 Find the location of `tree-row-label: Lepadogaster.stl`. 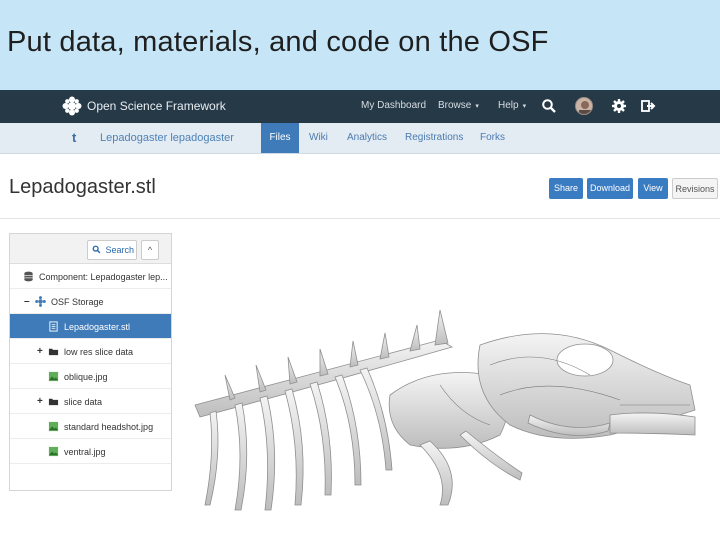

tree-row-label: Lepadogaster.stl is located at coordinates (97, 327).